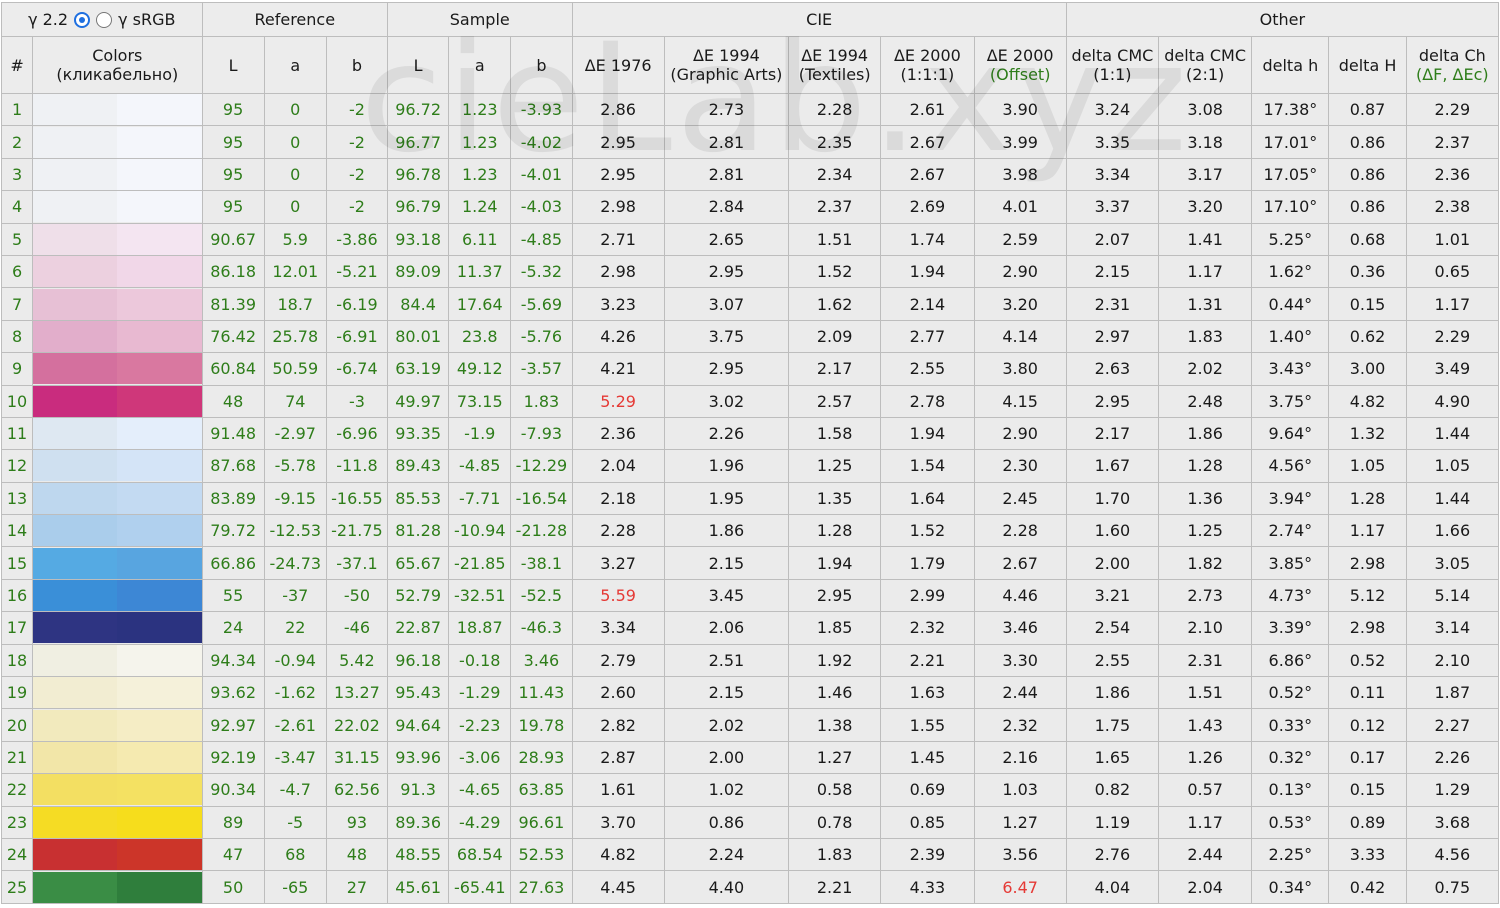  Describe the element at coordinates (82, 19) in the screenshot. I see `gamma-22-radio` at that location.